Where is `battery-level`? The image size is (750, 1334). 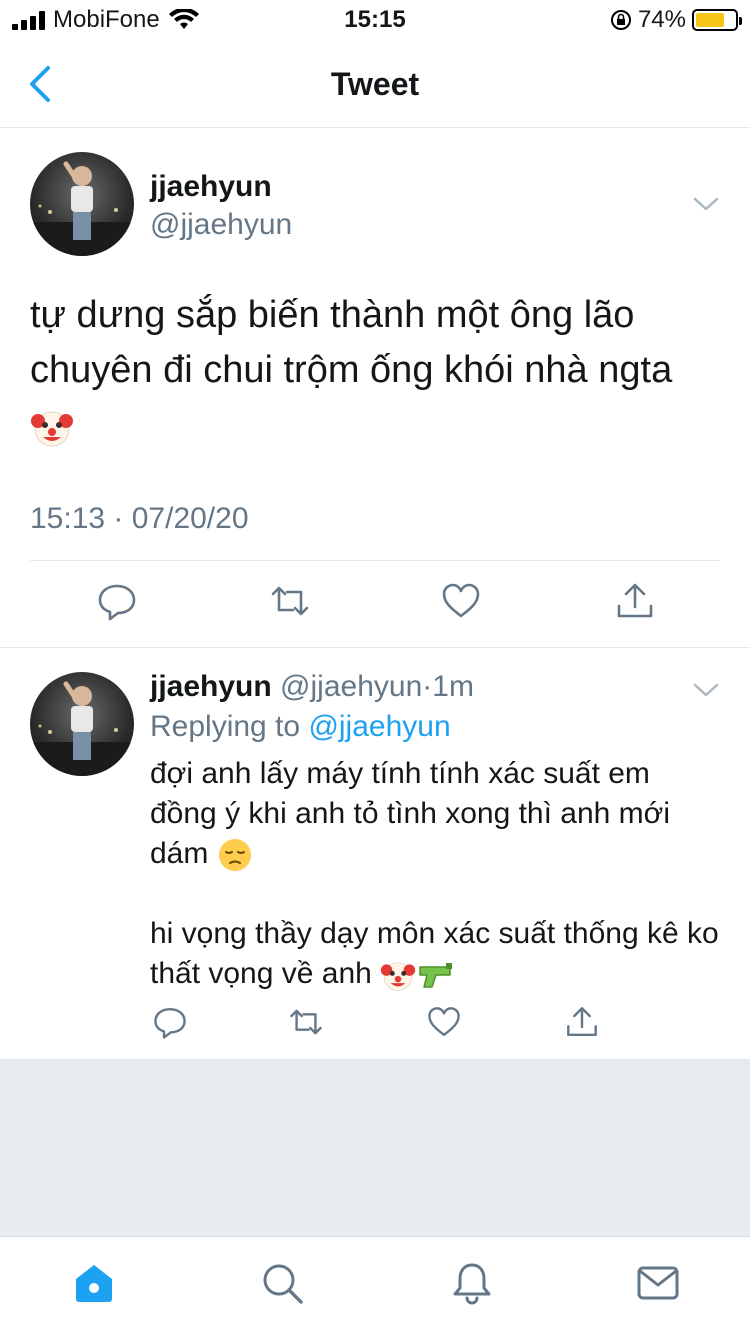 battery-level is located at coordinates (710, 20).